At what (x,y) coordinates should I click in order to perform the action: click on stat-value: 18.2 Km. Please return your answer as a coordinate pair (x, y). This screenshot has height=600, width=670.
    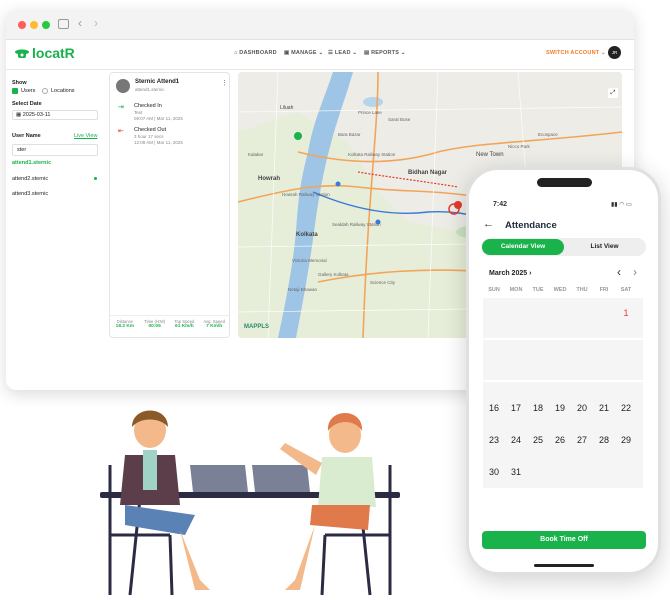
    Looking at the image, I should click on (125, 326).